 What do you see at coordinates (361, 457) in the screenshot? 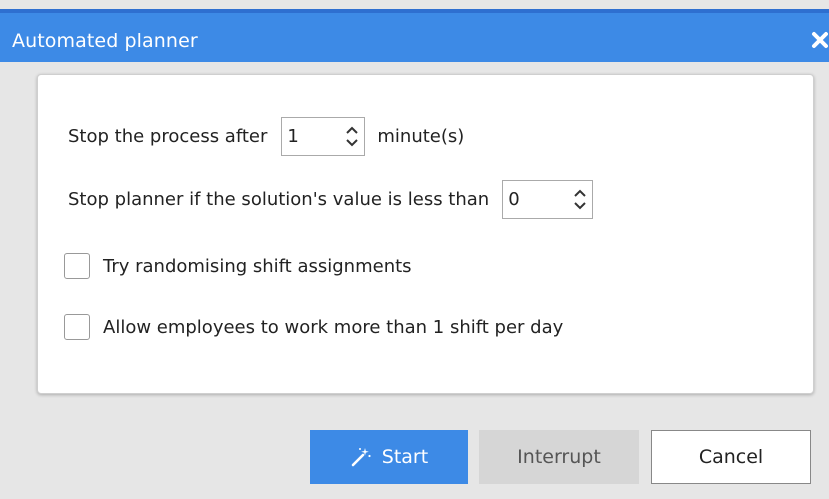
I see `magic-wand-icon` at bounding box center [361, 457].